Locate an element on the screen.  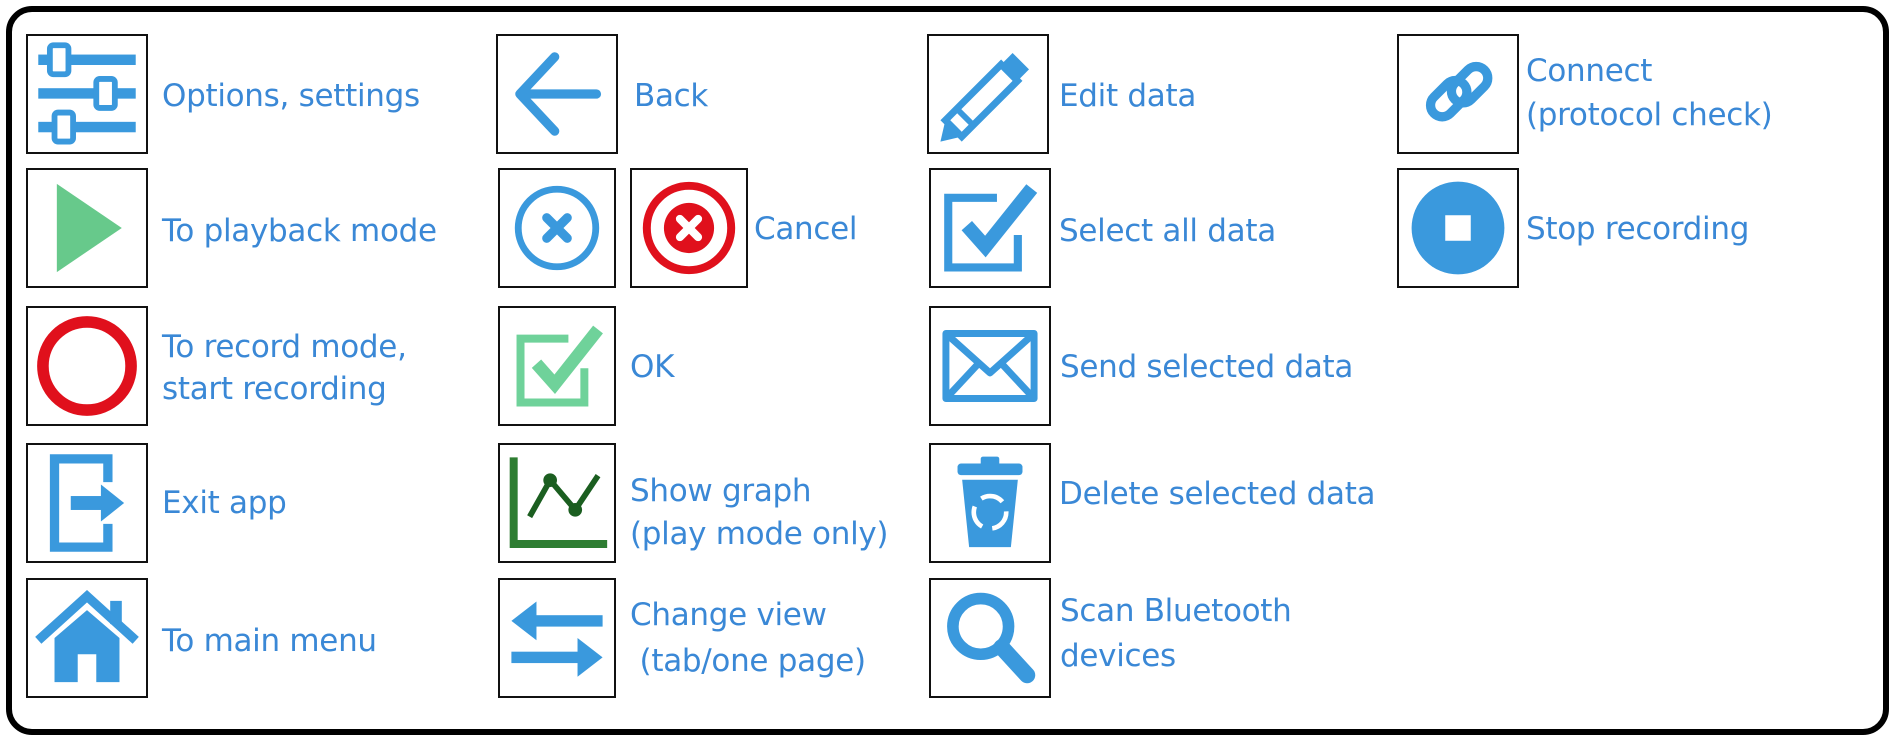
link-icon is located at coordinates (1459, 91).